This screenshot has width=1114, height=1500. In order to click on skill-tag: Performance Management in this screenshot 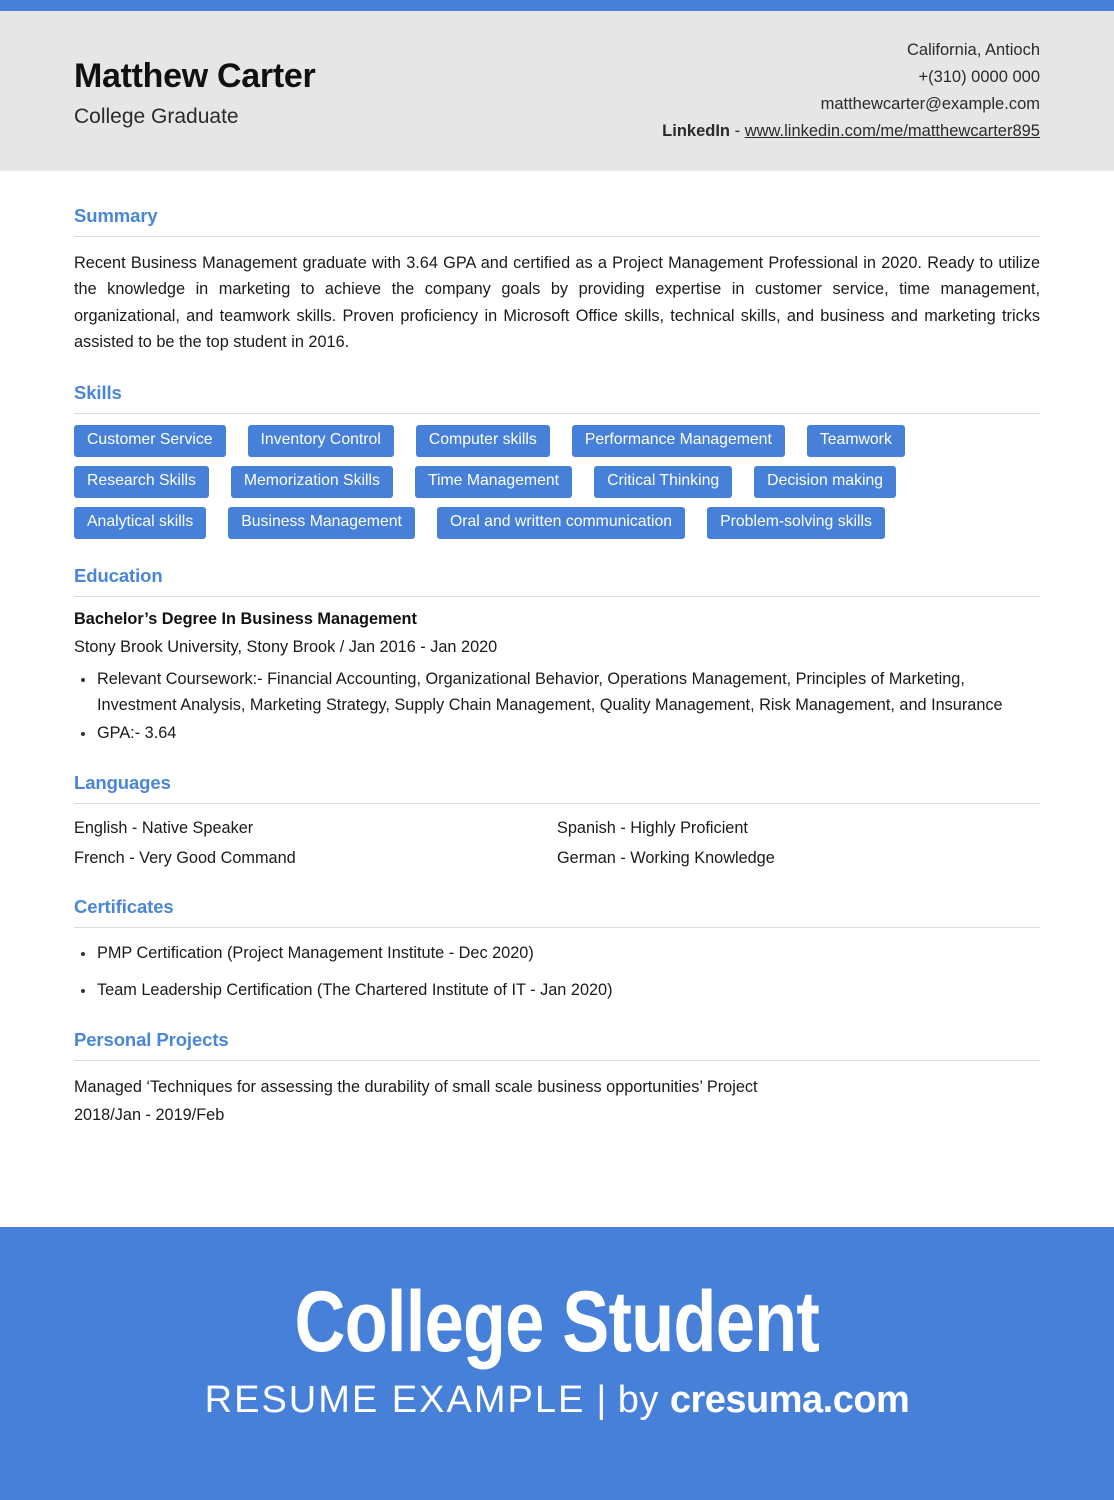, I will do `click(678, 440)`.